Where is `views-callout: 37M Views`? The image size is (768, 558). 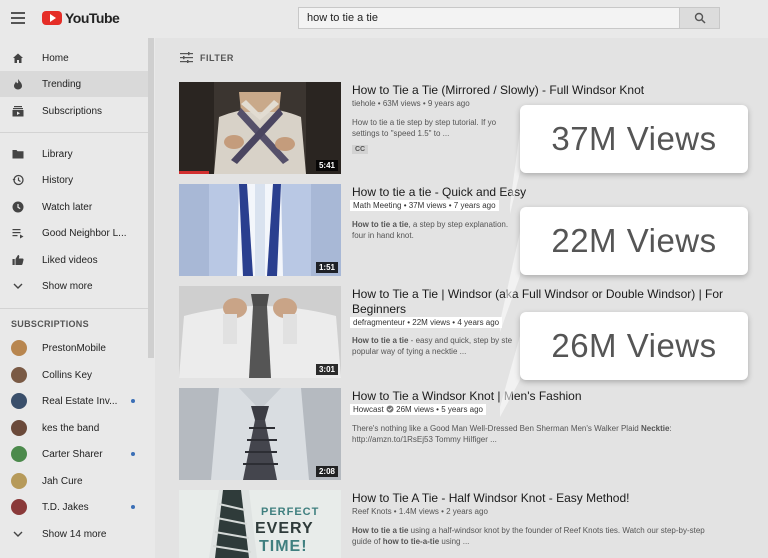 views-callout: 37M Views is located at coordinates (634, 139).